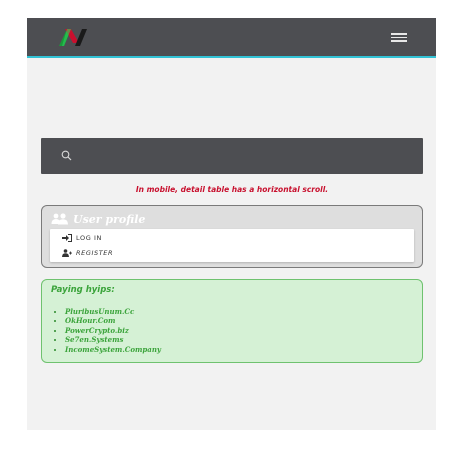  I want to click on hamburger-icon, so click(399, 38).